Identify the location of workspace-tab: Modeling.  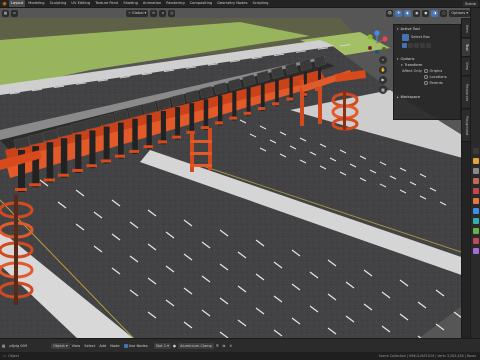
(36, 3).